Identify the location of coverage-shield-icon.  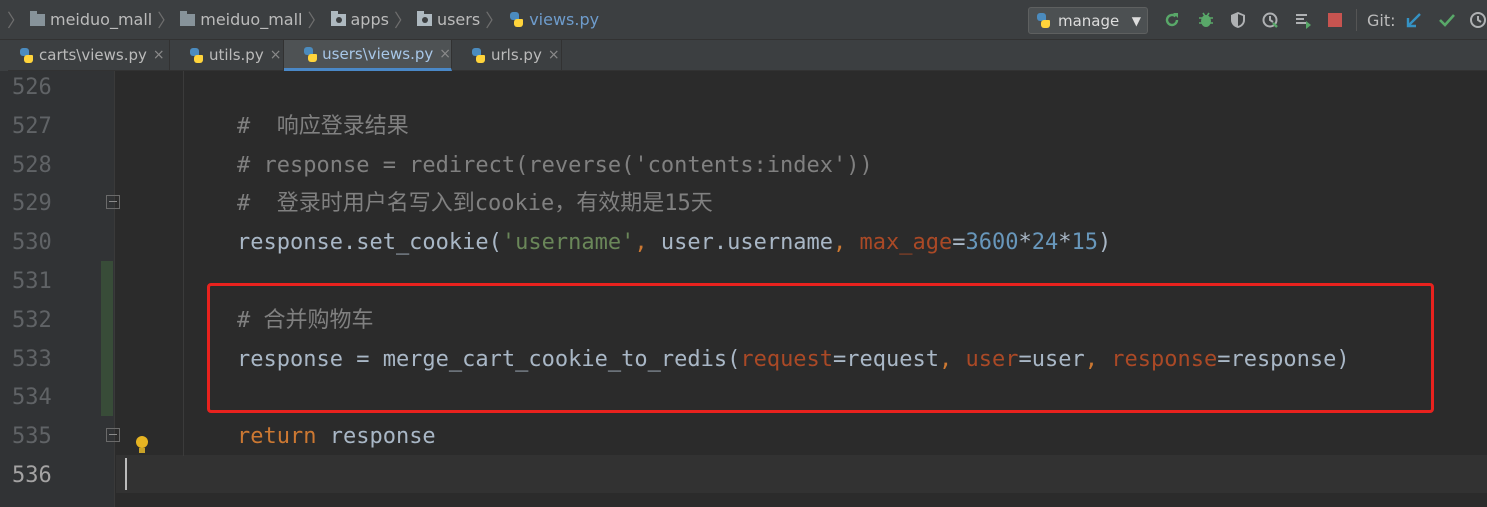
(1238, 20).